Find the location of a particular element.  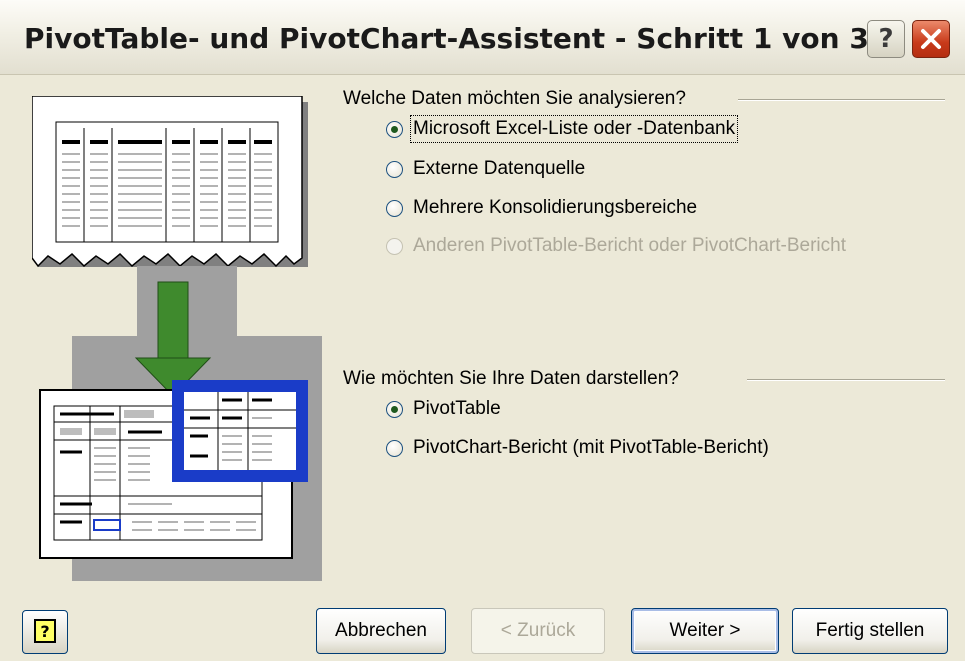

radio-external-source-label: Externe Datenquelle is located at coordinates (499, 169).